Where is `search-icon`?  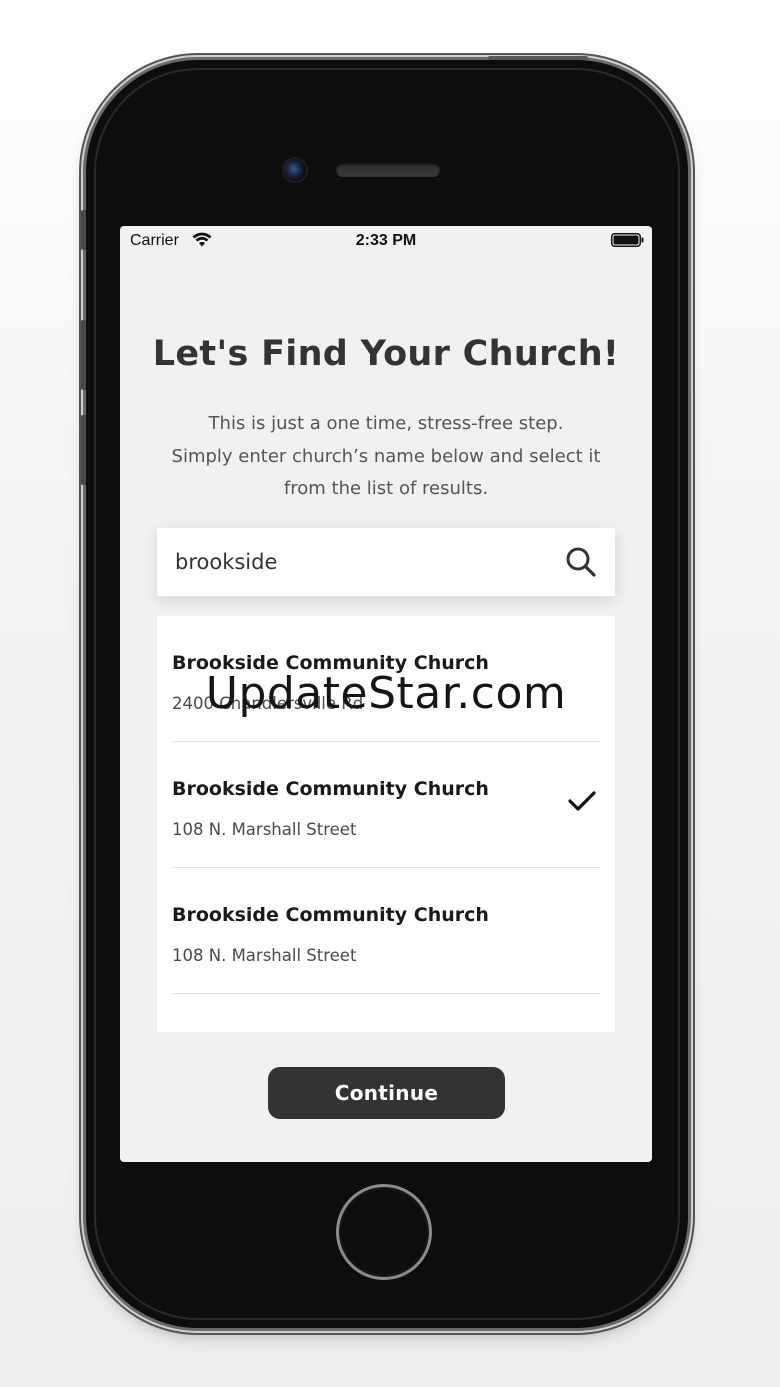 search-icon is located at coordinates (581, 562).